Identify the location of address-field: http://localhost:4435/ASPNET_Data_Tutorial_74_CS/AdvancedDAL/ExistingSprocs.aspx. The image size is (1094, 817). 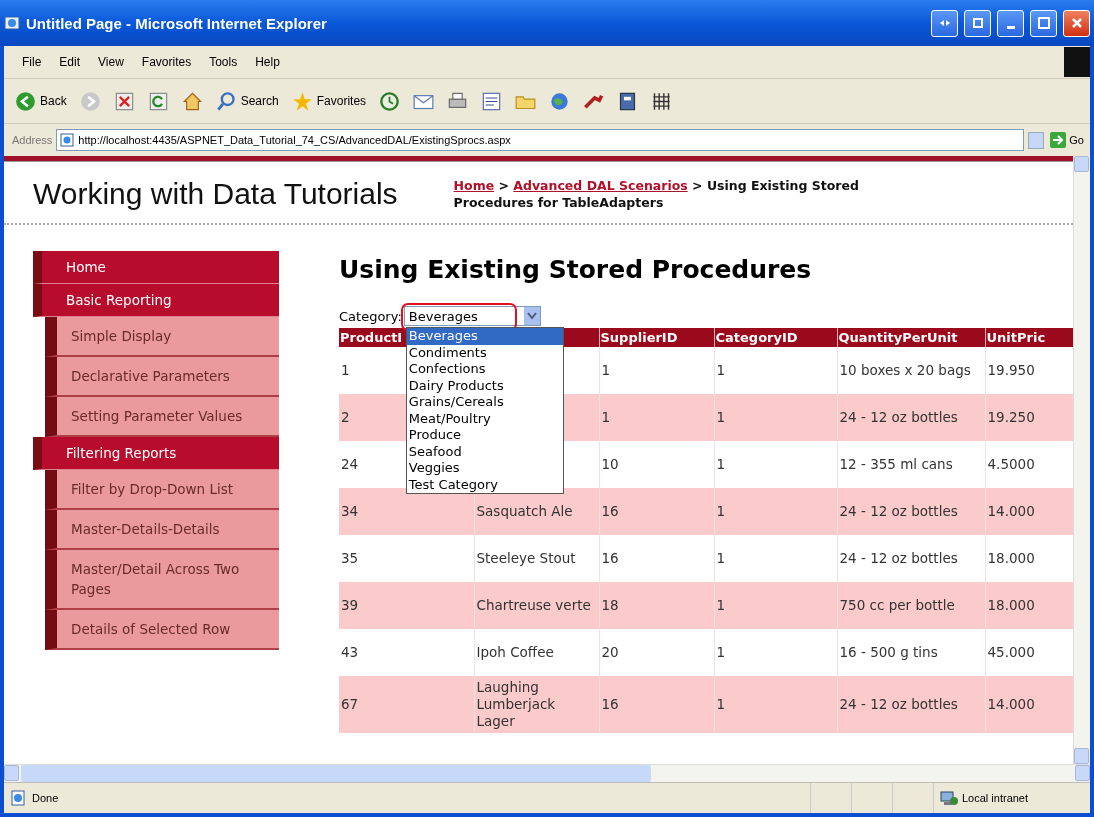
(540, 140).